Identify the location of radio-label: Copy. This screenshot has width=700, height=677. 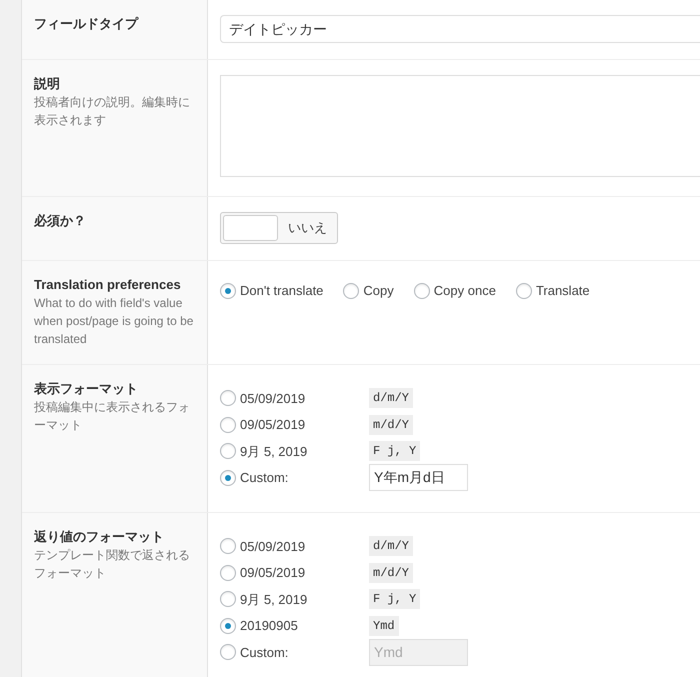
(378, 290).